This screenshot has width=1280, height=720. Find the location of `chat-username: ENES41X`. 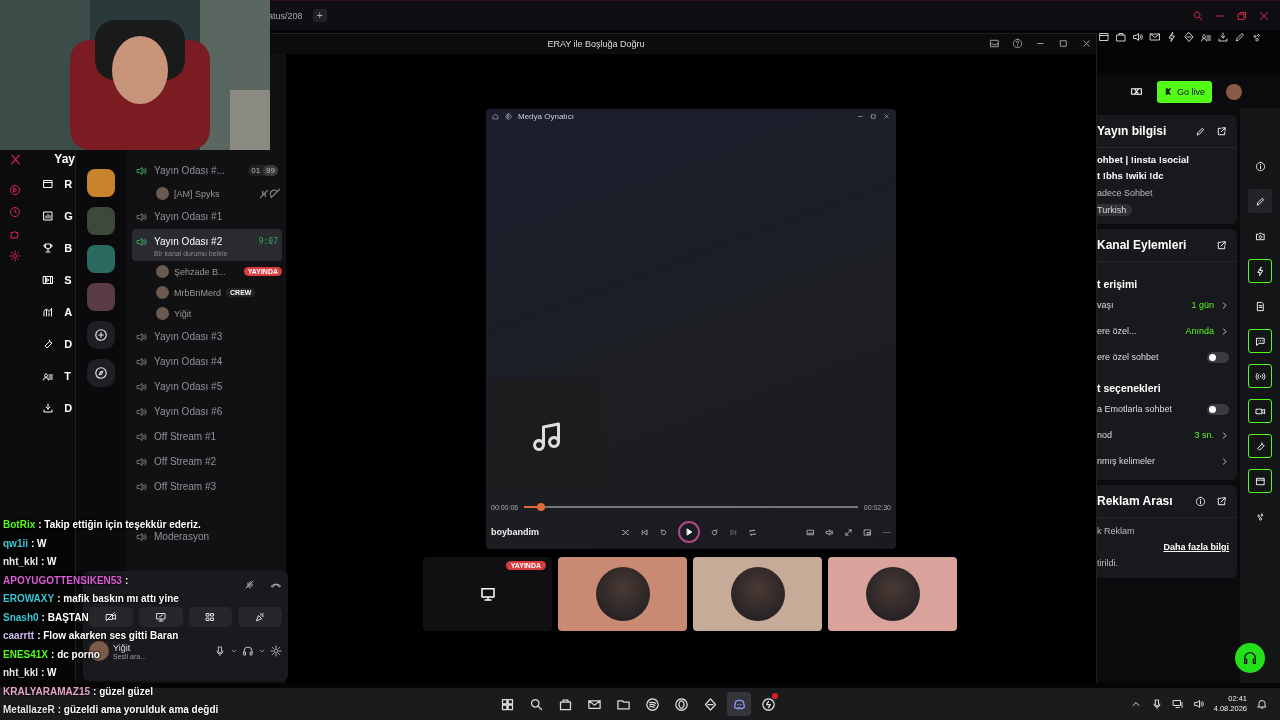

chat-username: ENES41X is located at coordinates (26, 654).